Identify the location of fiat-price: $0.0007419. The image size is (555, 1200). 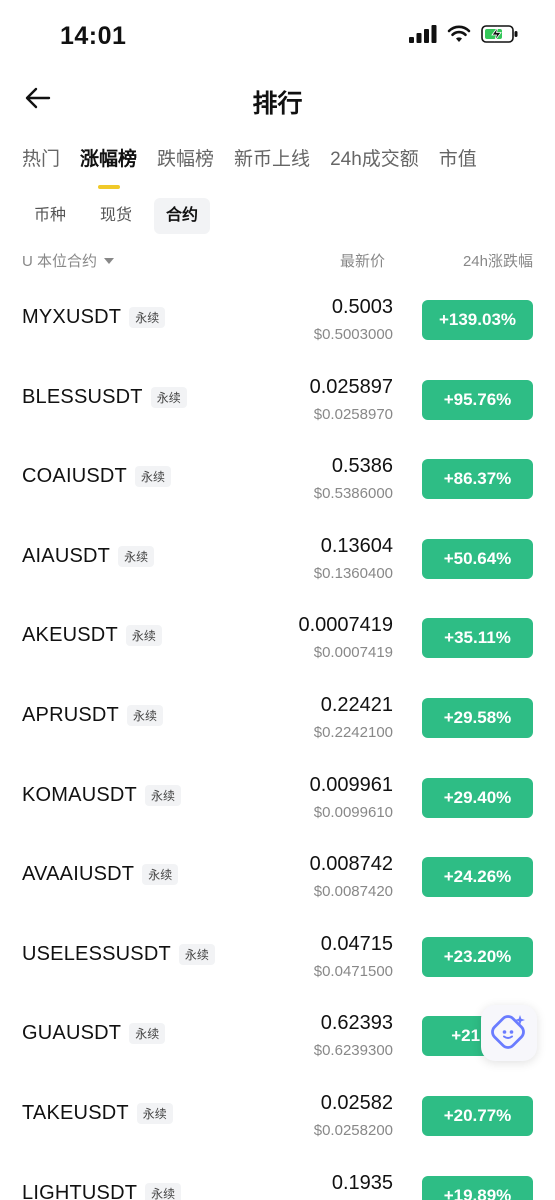
(353, 653).